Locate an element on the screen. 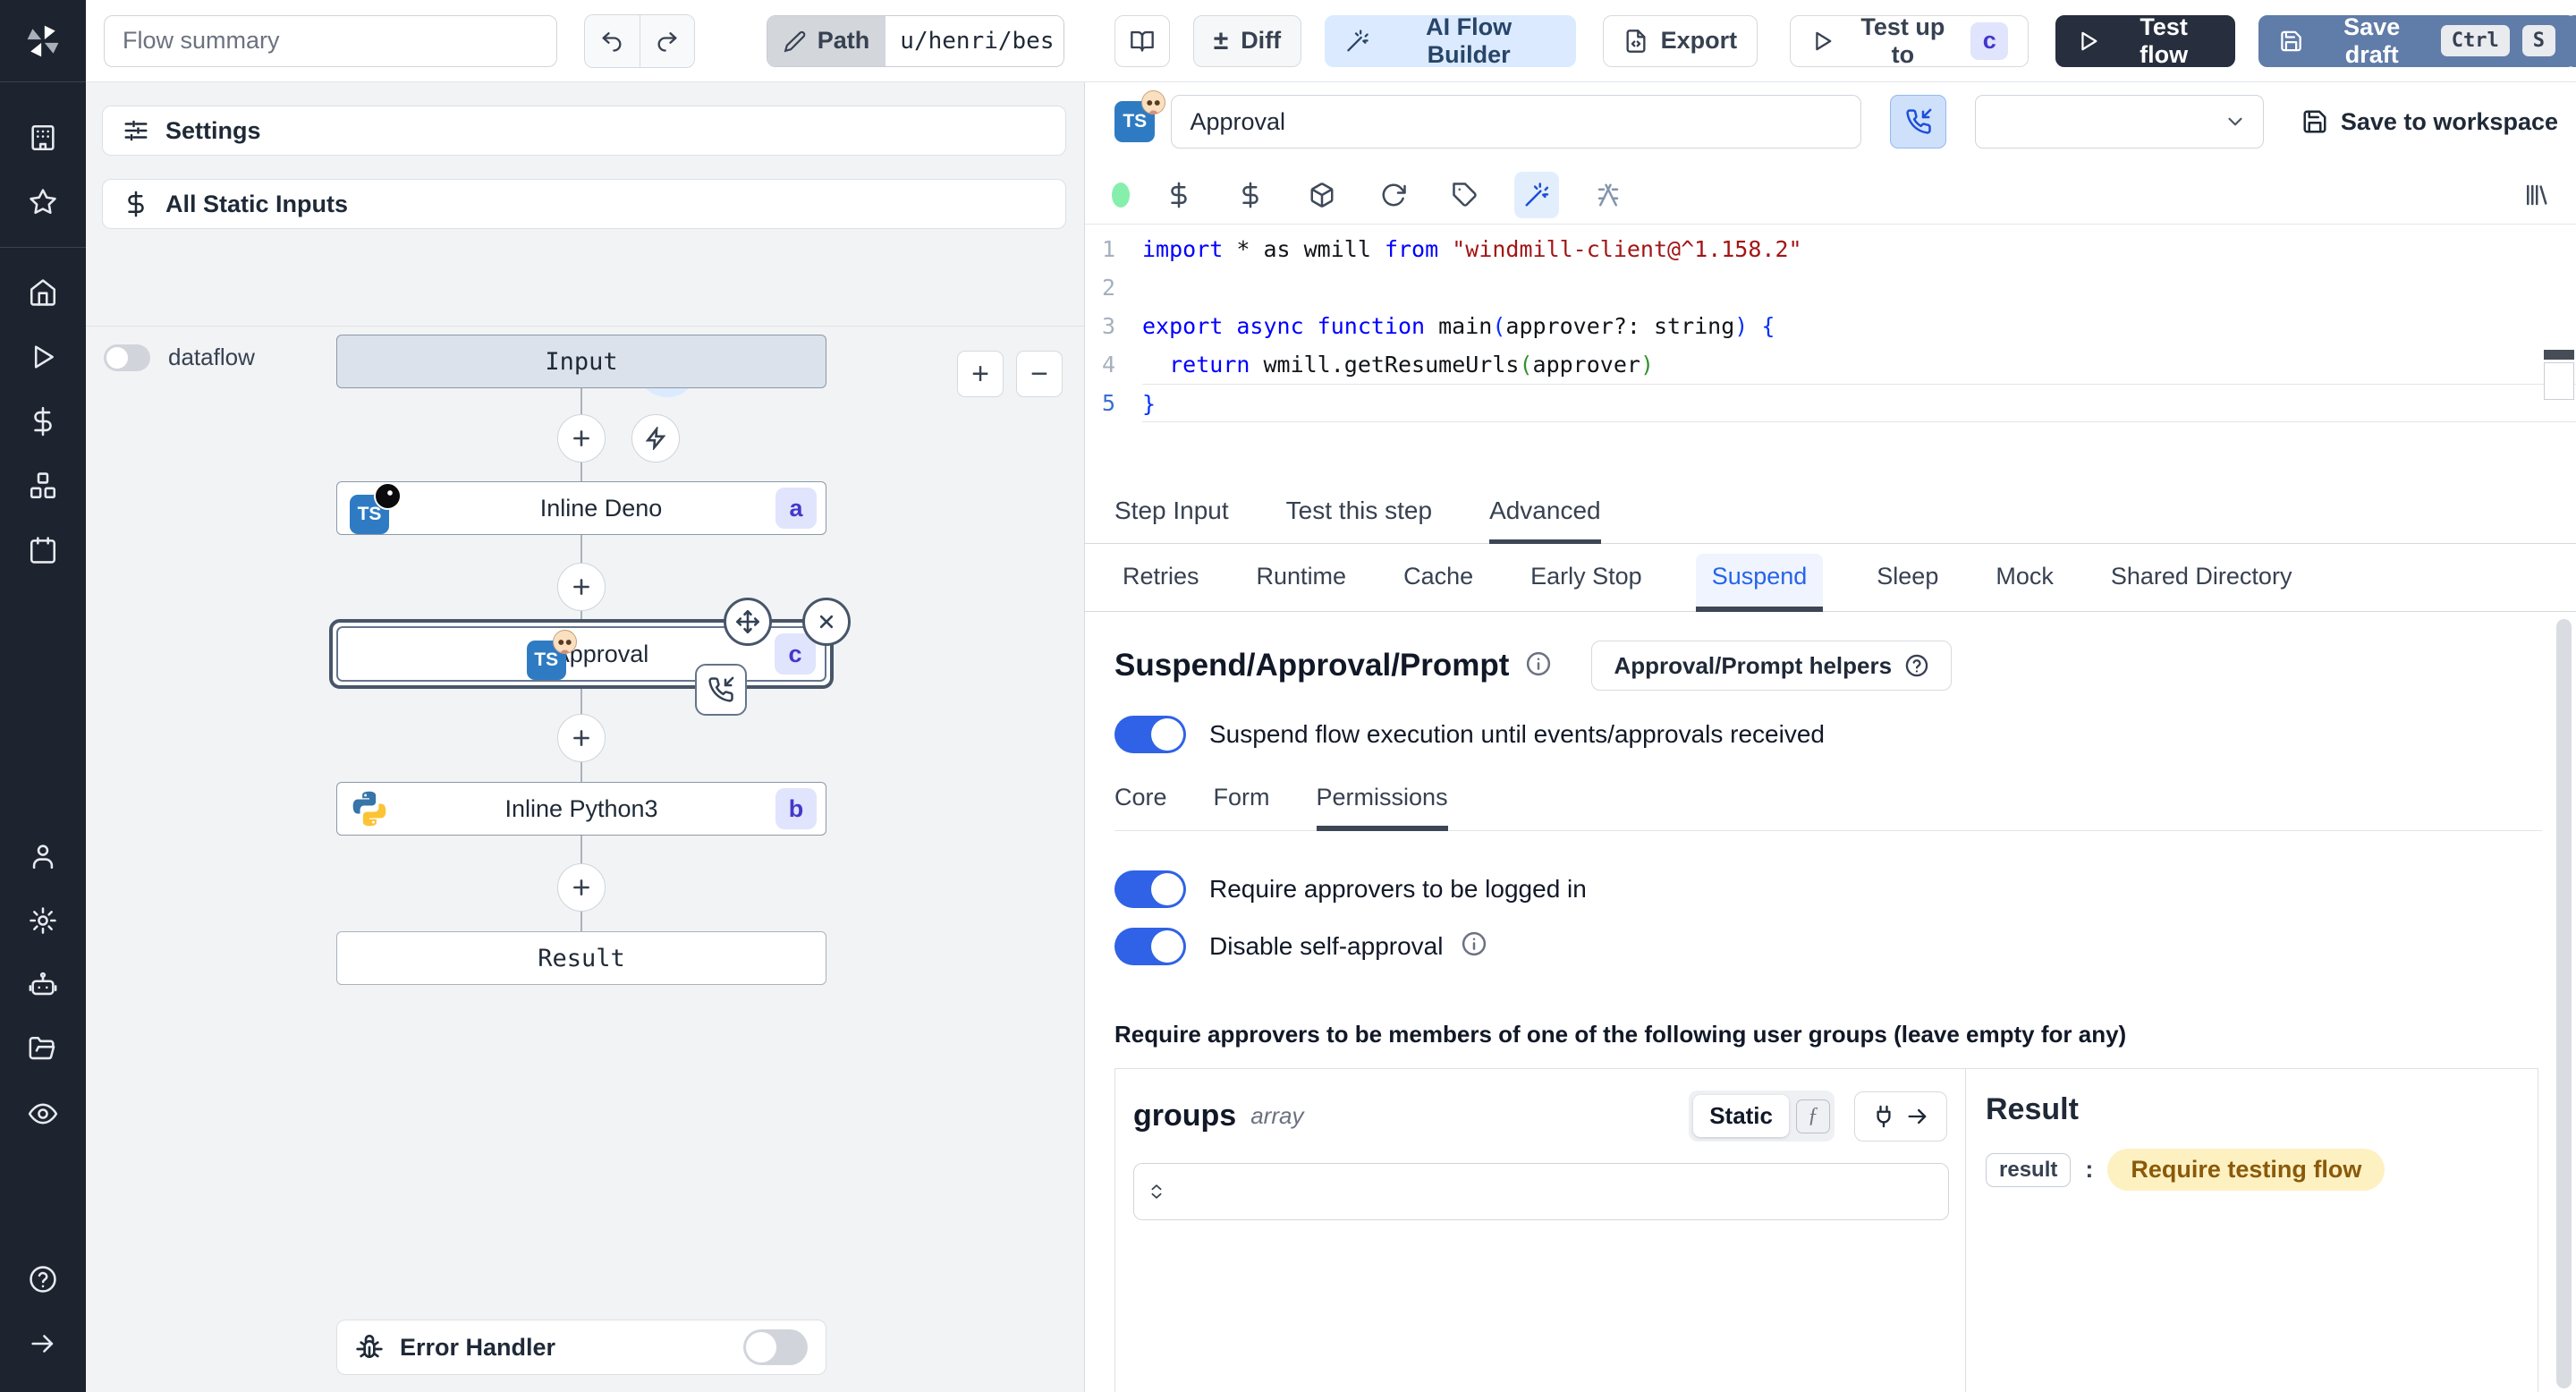 This screenshot has height=1392, width=2576. require-login-toggle is located at coordinates (1150, 889).